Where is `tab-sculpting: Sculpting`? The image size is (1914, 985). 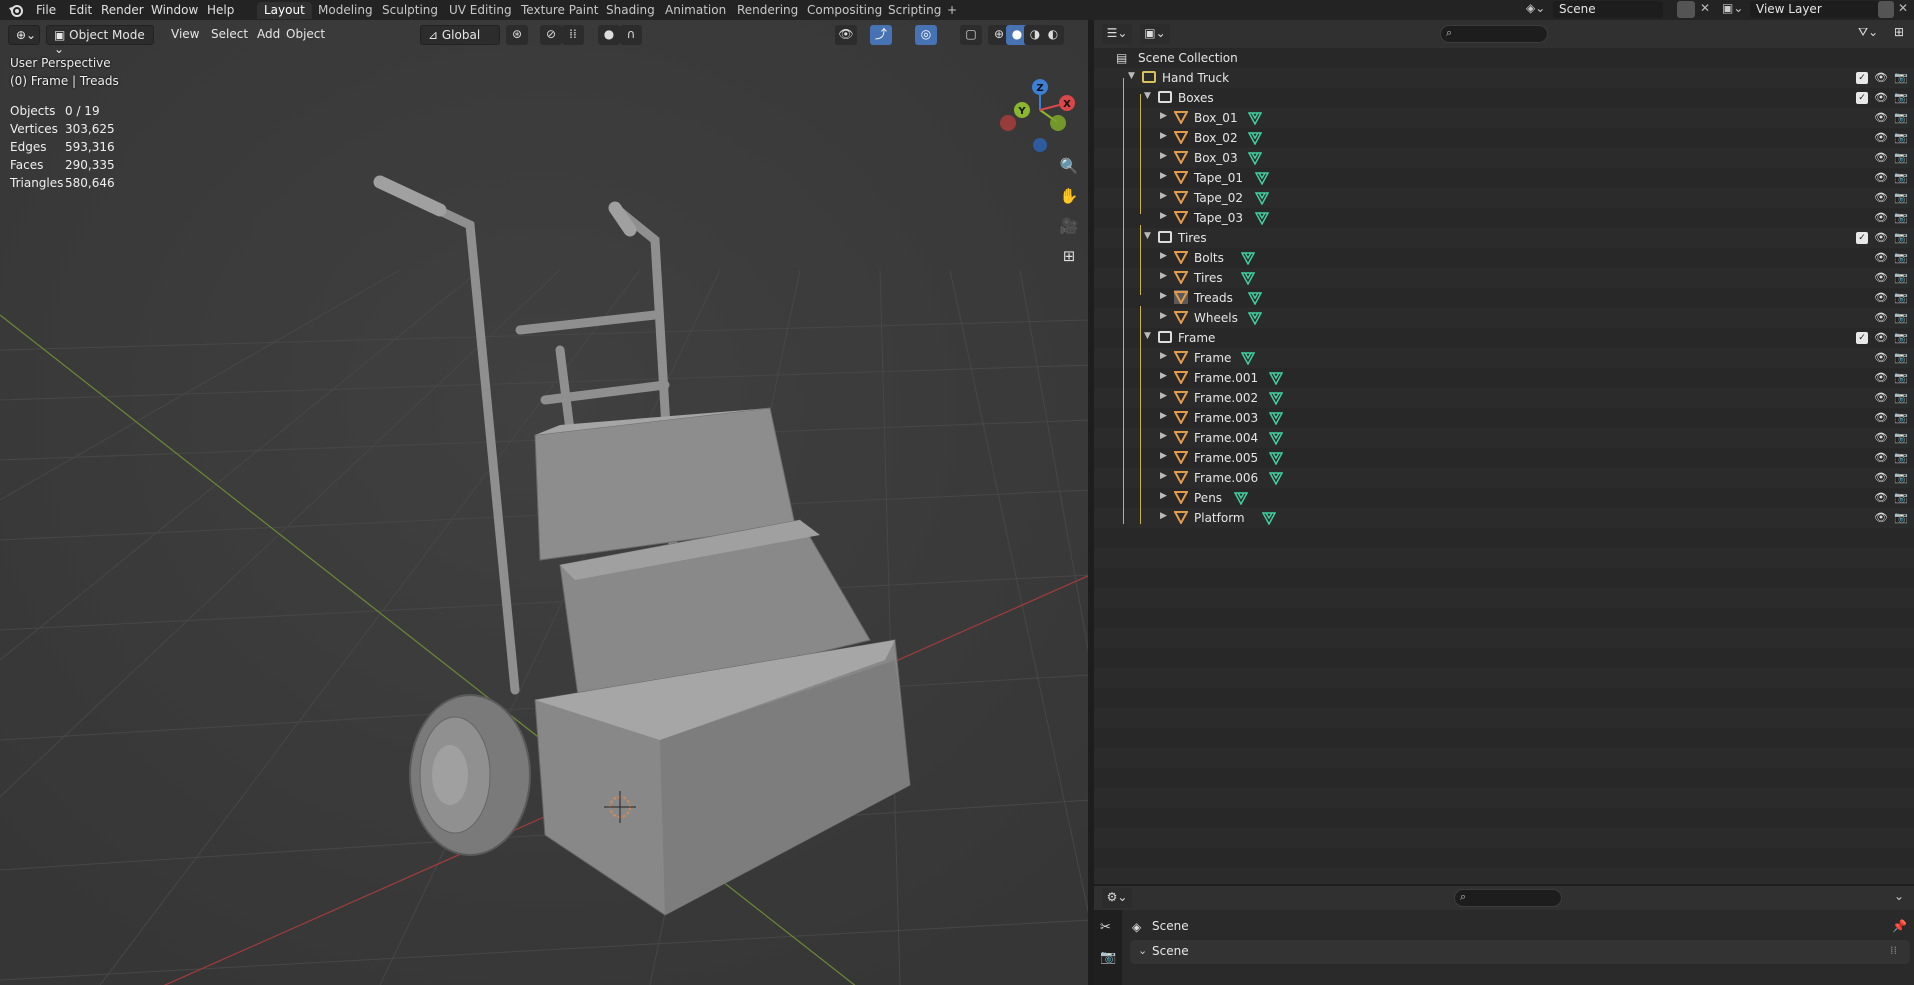
tab-sculpting: Sculpting is located at coordinates (410, 10).